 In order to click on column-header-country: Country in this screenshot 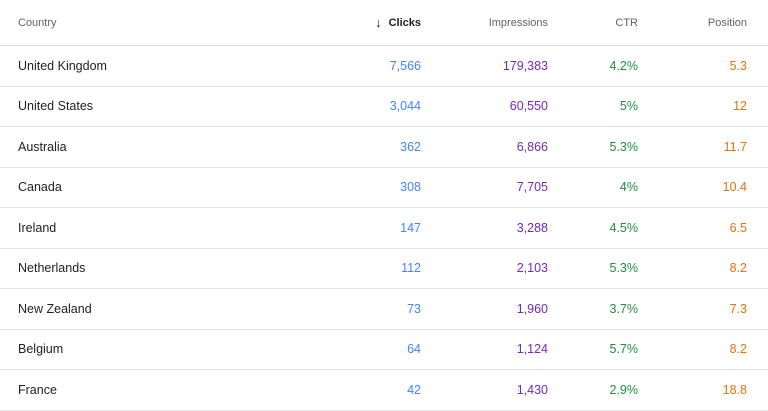, I will do `click(37, 22)`.